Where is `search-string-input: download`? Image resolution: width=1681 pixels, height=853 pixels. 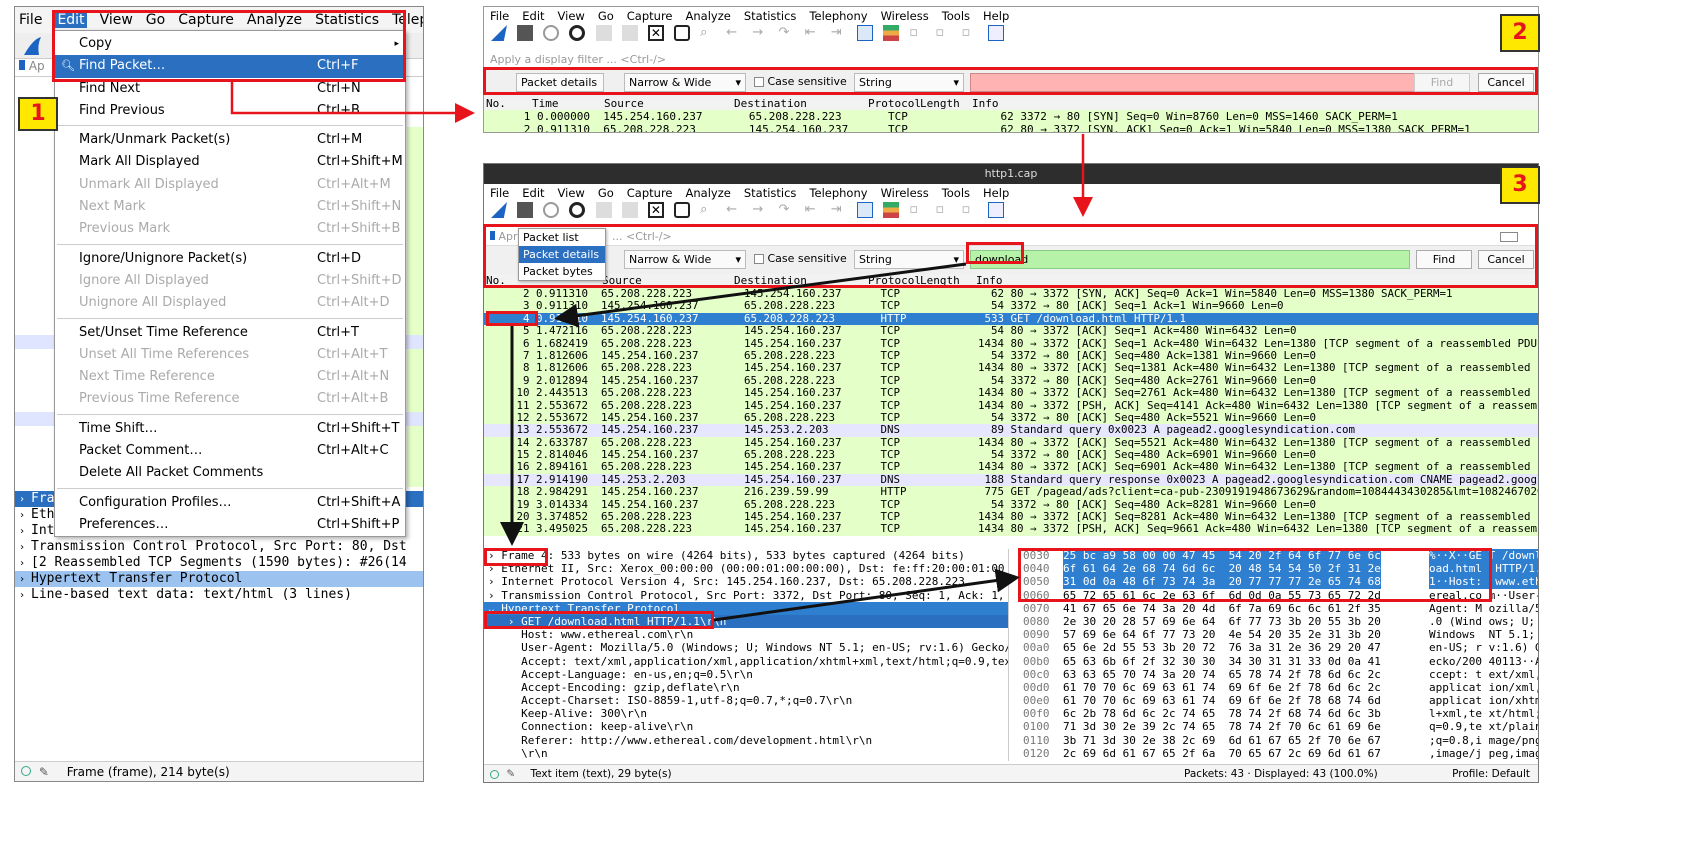
search-string-input: download is located at coordinates (1190, 259).